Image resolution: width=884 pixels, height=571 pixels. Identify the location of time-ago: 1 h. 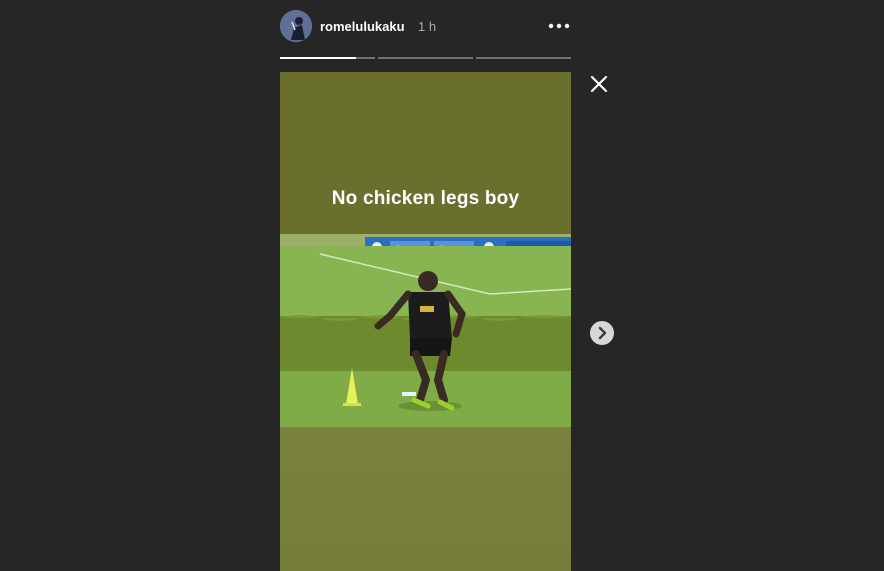
(427, 26).